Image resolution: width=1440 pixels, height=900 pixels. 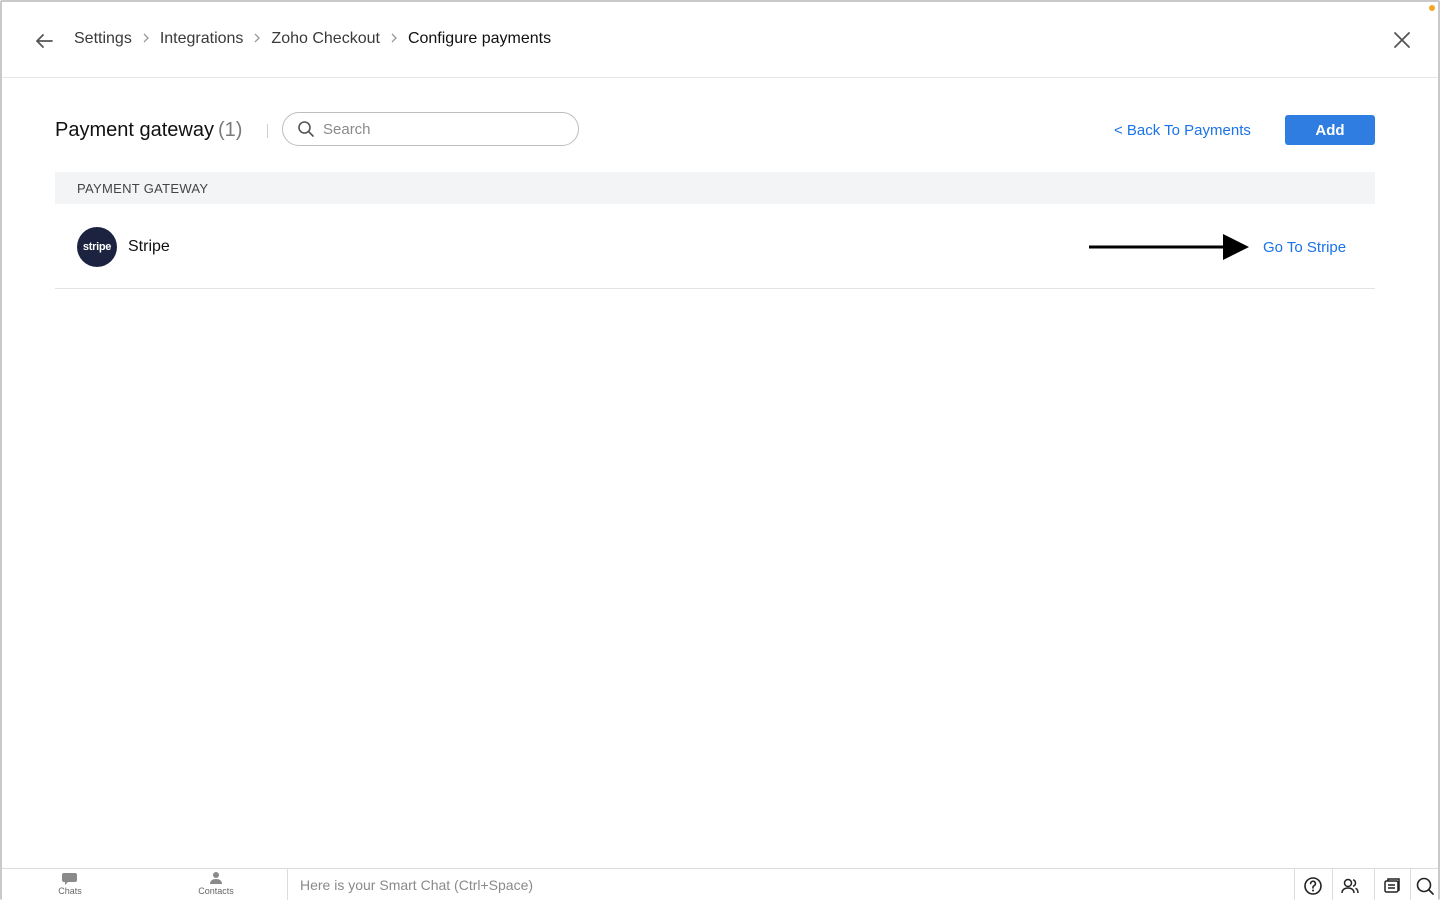 I want to click on search-box, so click(x=430, y=129).